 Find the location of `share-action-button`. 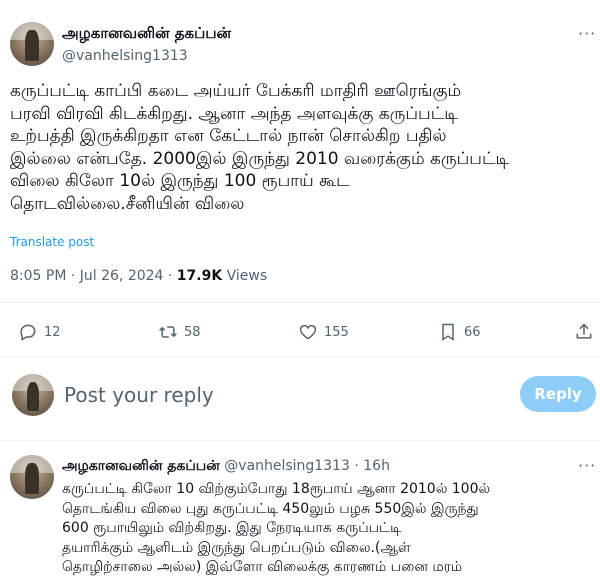

share-action-button is located at coordinates (584, 332).